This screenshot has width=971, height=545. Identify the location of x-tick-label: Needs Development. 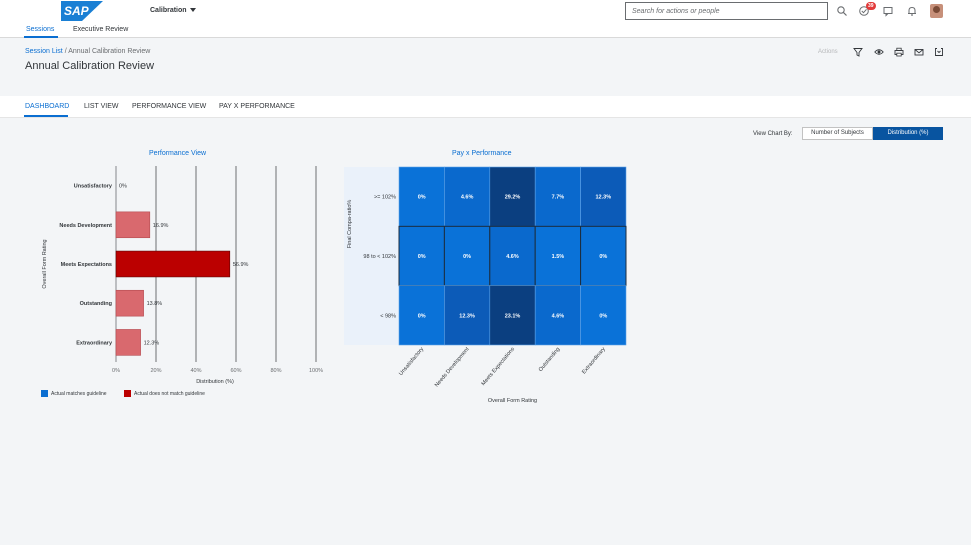
(452, 367).